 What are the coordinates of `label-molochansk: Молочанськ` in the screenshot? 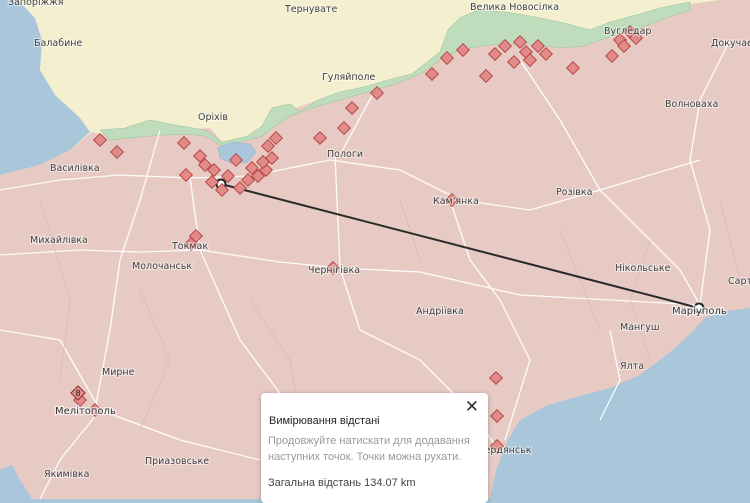 It's located at (162, 266).